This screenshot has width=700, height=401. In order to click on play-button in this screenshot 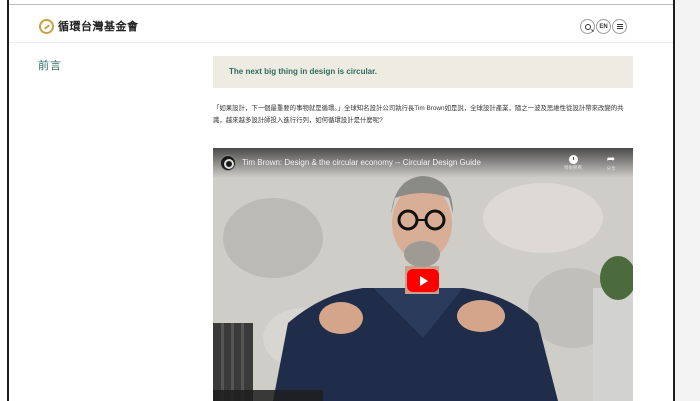, I will do `click(423, 280)`.